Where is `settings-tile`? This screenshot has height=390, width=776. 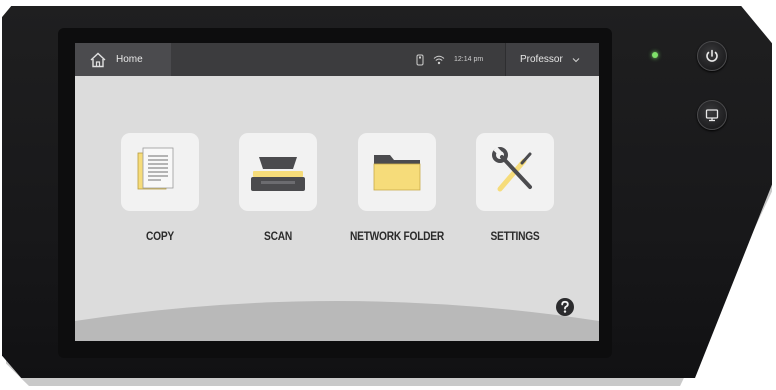 settings-tile is located at coordinates (515, 172).